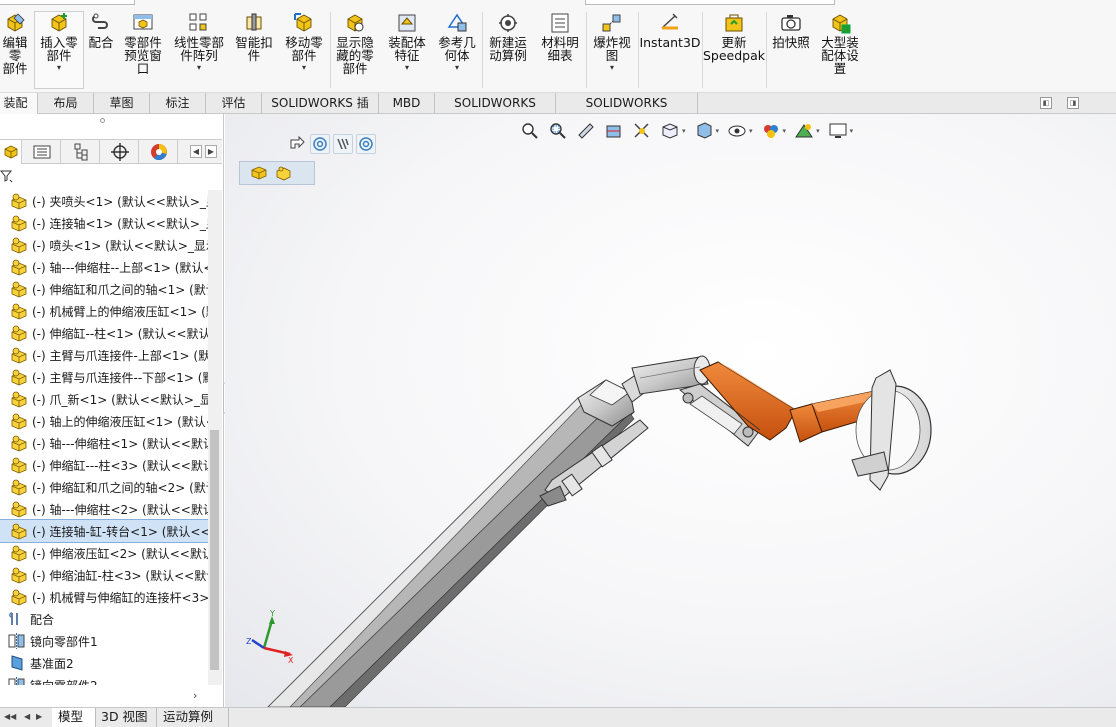  What do you see at coordinates (196, 151) in the screenshot?
I see `panel-tabs-prev-icon: ◀` at bounding box center [196, 151].